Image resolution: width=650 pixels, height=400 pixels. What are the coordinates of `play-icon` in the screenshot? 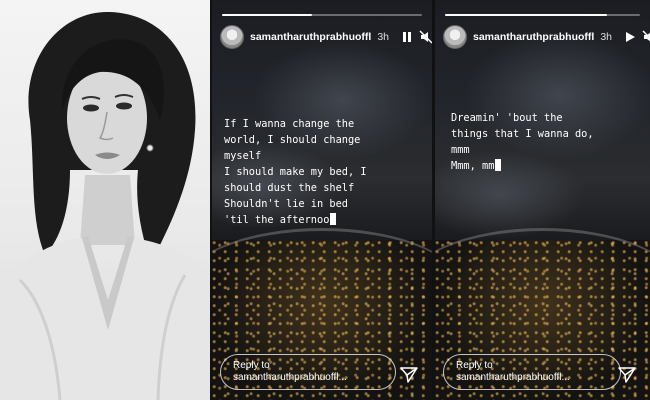 It's located at (630, 37).